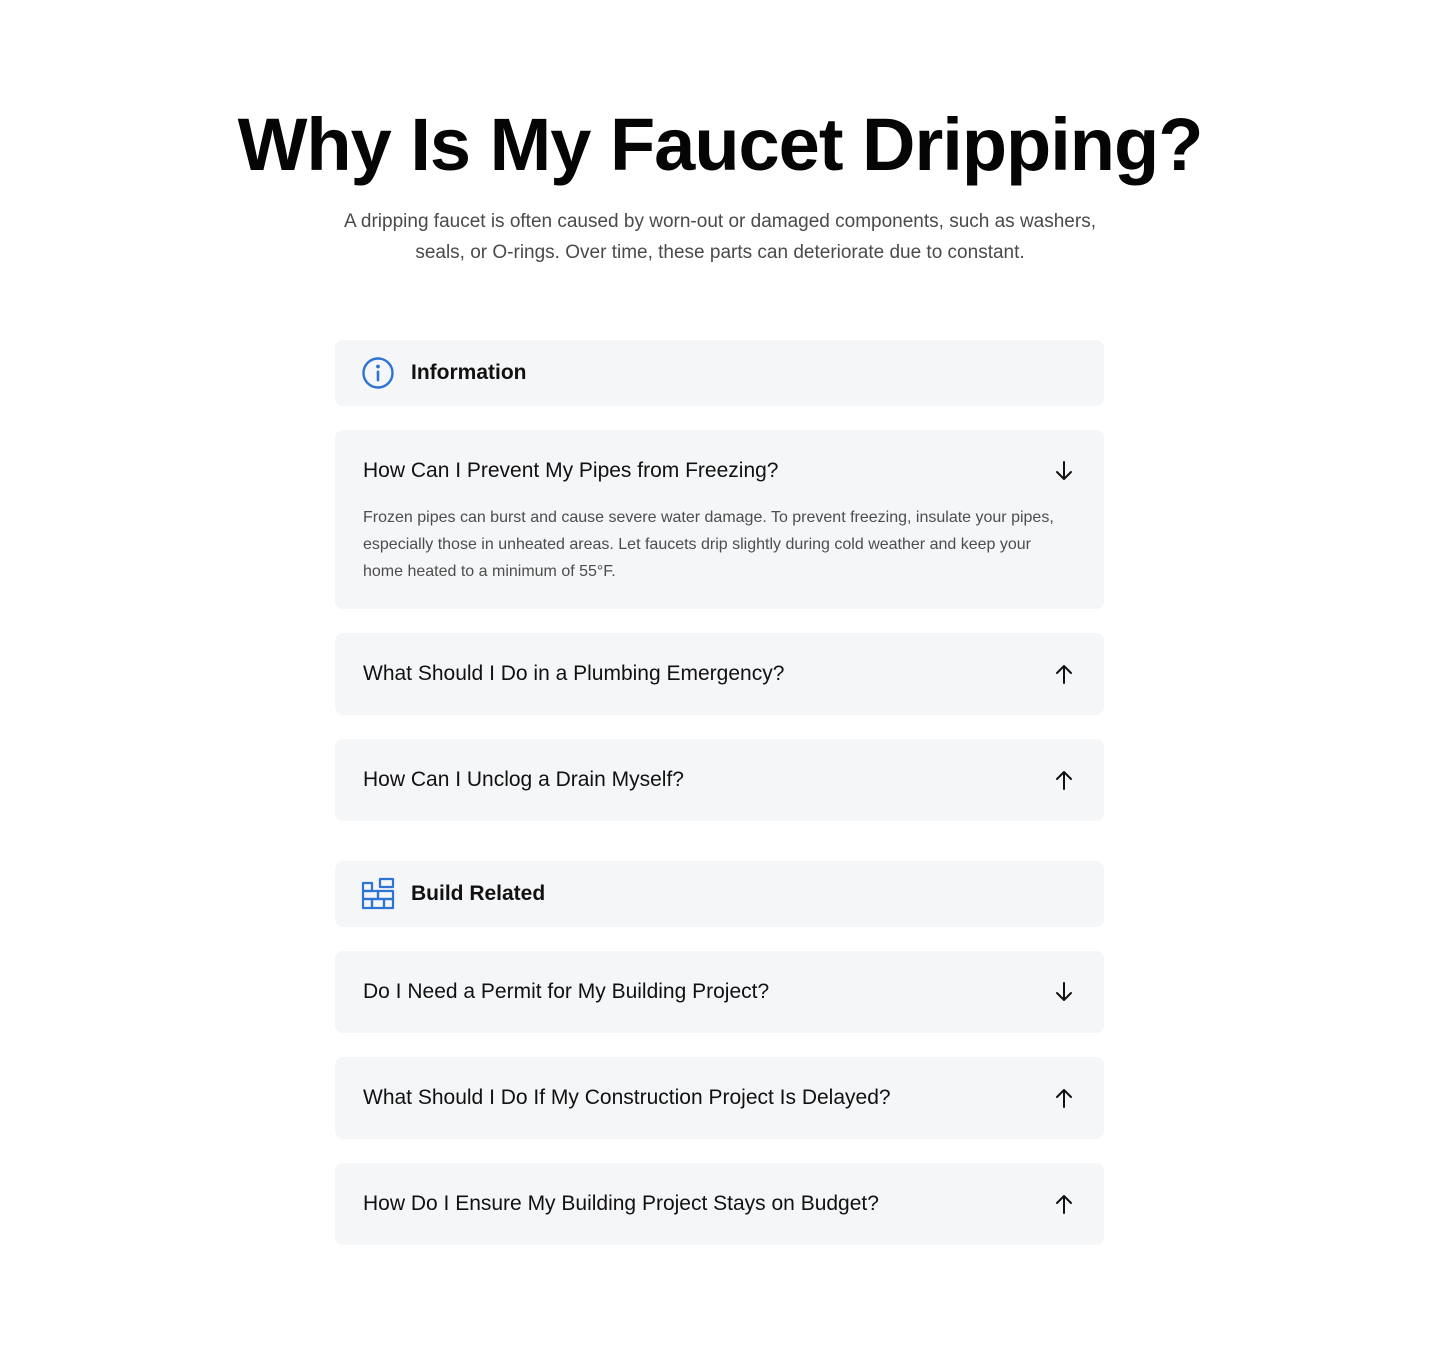 This screenshot has height=1347, width=1440. I want to click on page-title: Why Is My Faucet Dripping?, so click(720, 144).